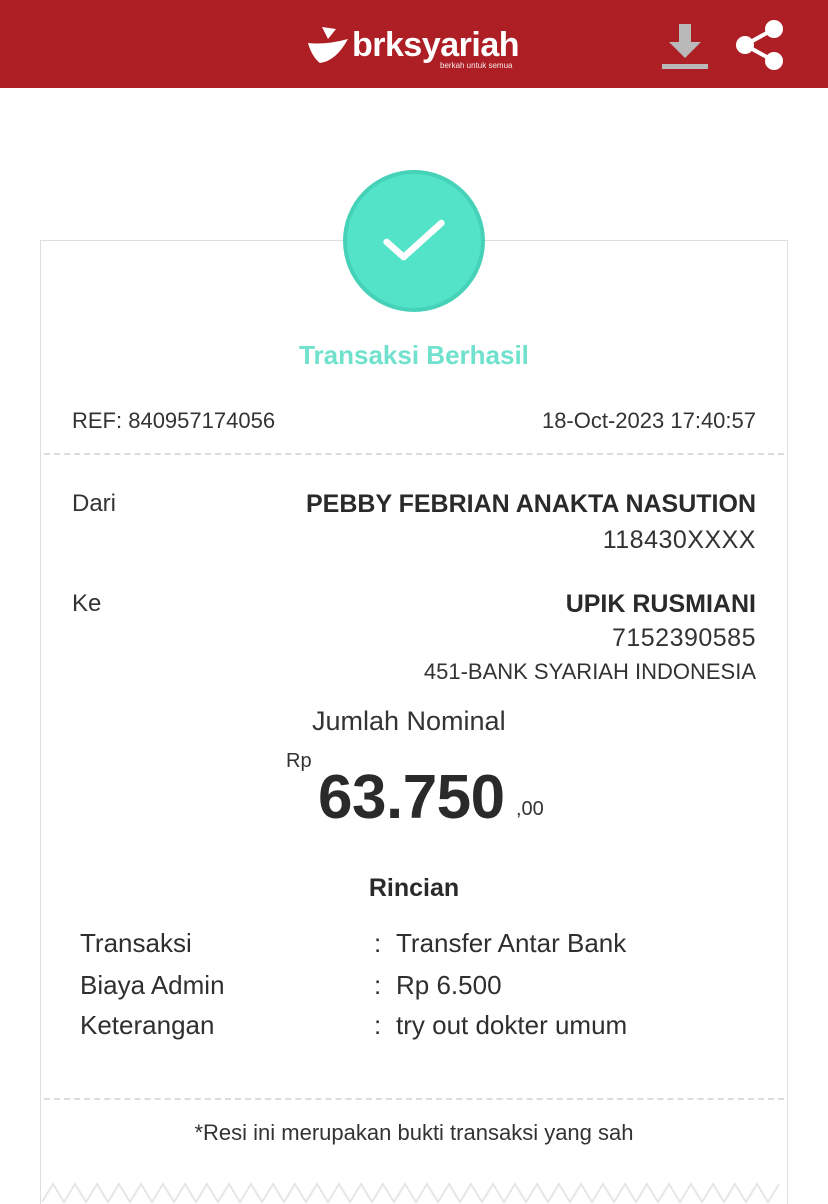 Image resolution: width=828 pixels, height=1204 pixels. I want to click on to-label: Ke, so click(87, 603).